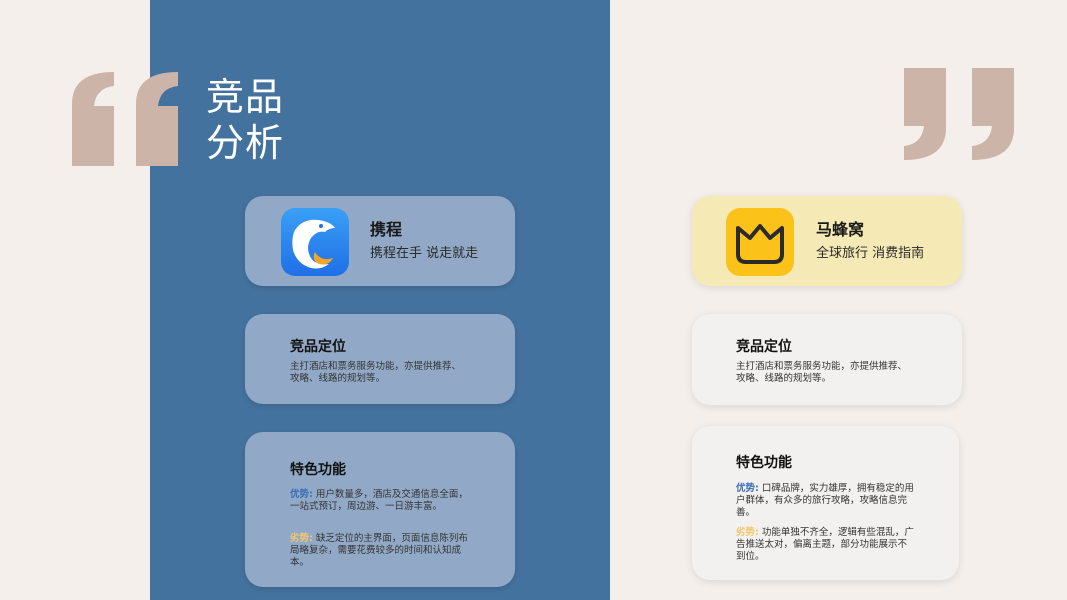 This screenshot has width=1067, height=600. What do you see at coordinates (747, 532) in the screenshot?
I see `mafengwo-disadvantage-label: 劣势:` at bounding box center [747, 532].